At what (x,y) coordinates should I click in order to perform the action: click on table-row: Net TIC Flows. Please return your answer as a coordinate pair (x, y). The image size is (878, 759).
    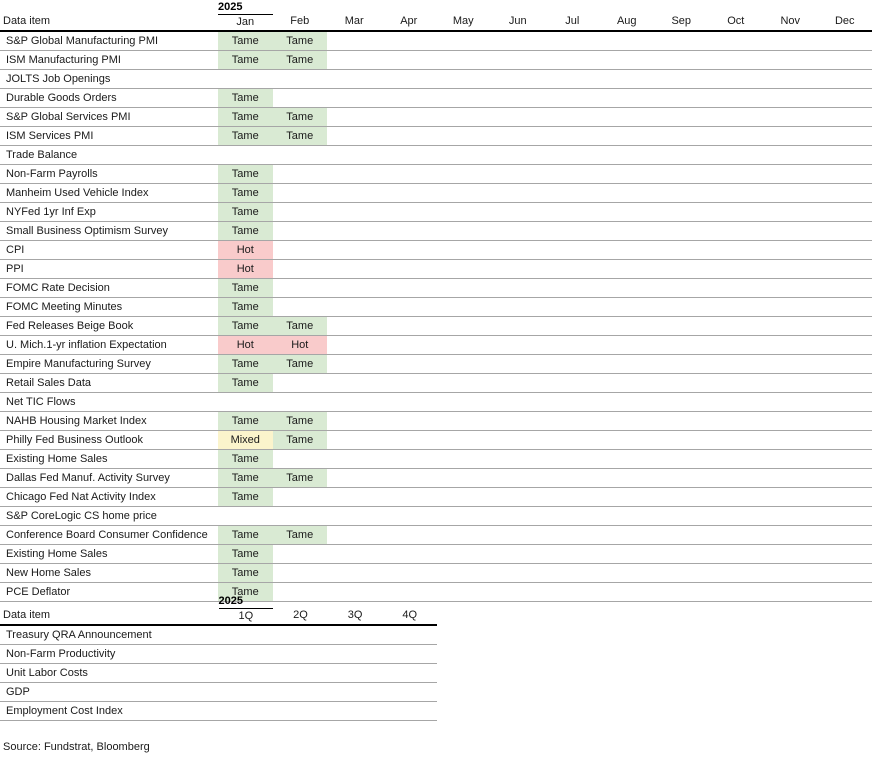
    Looking at the image, I should click on (436, 402).